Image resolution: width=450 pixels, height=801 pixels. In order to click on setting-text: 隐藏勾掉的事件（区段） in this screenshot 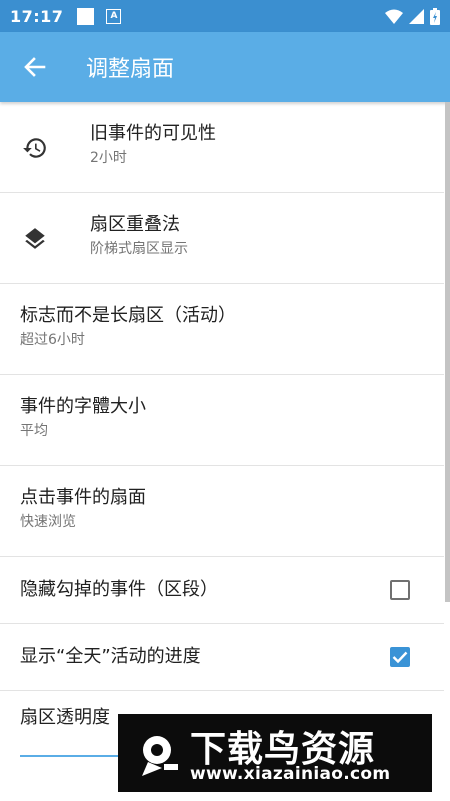, I will do `click(119, 590)`.